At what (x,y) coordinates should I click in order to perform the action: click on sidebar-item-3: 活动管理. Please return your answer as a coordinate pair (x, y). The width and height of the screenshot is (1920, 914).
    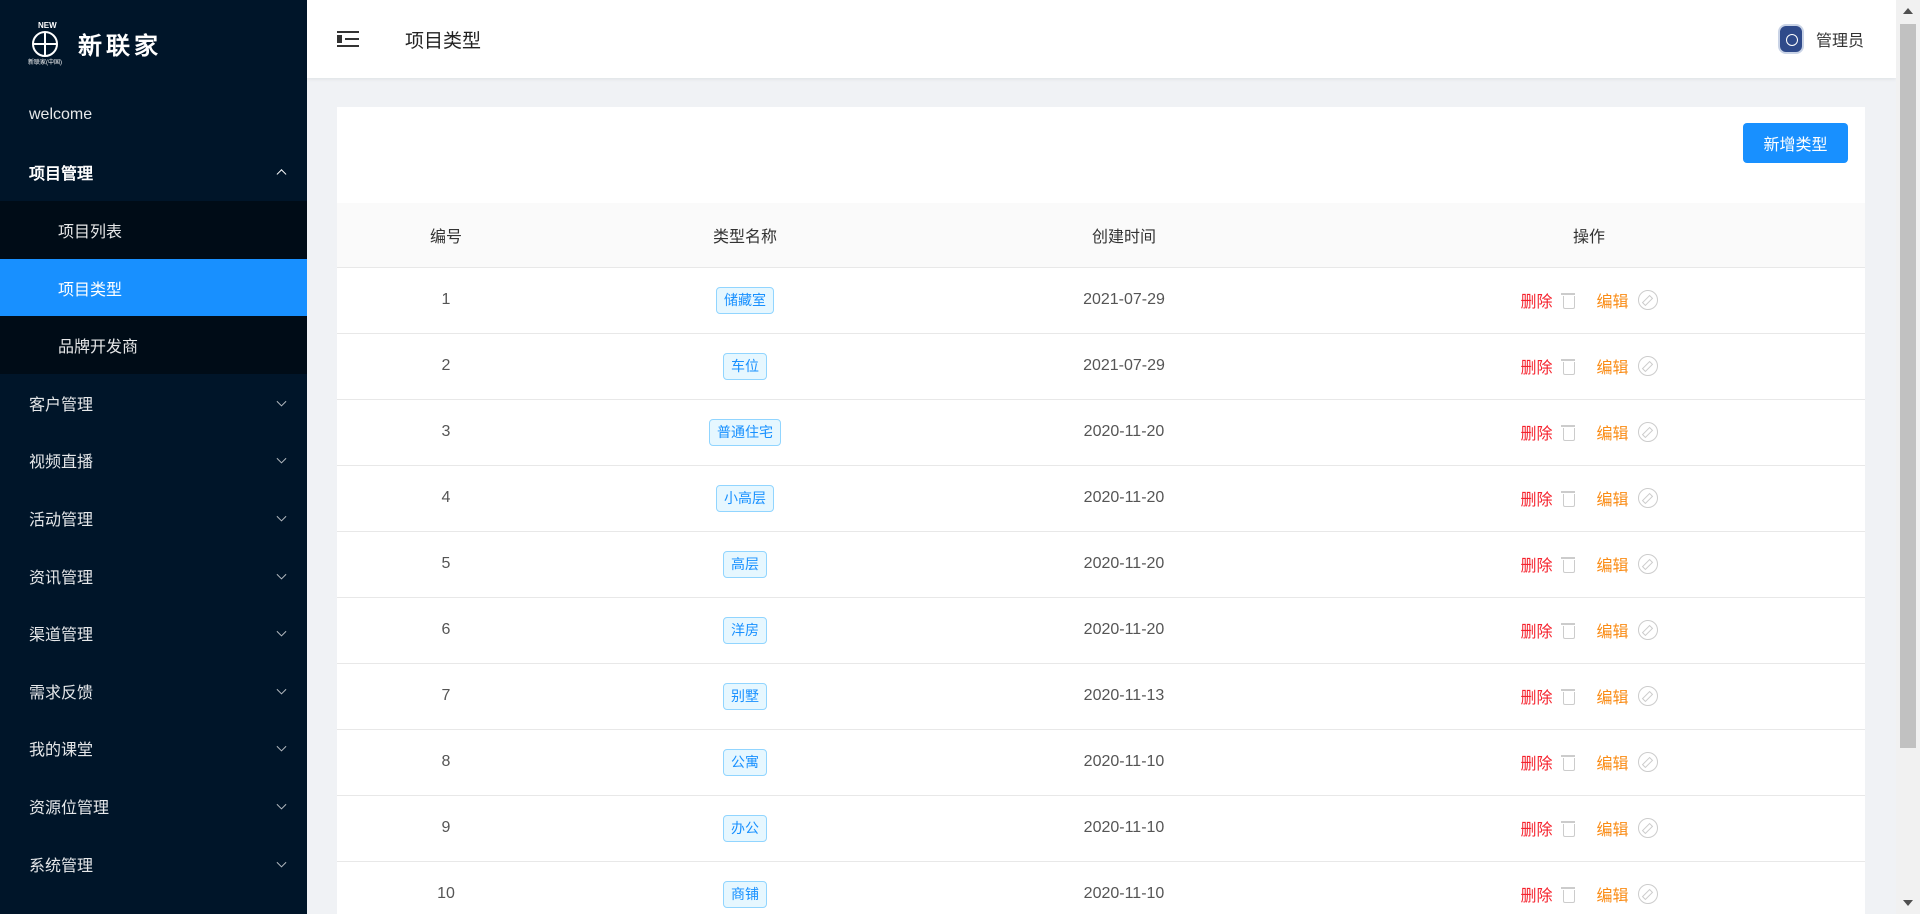
    Looking at the image, I should click on (153, 518).